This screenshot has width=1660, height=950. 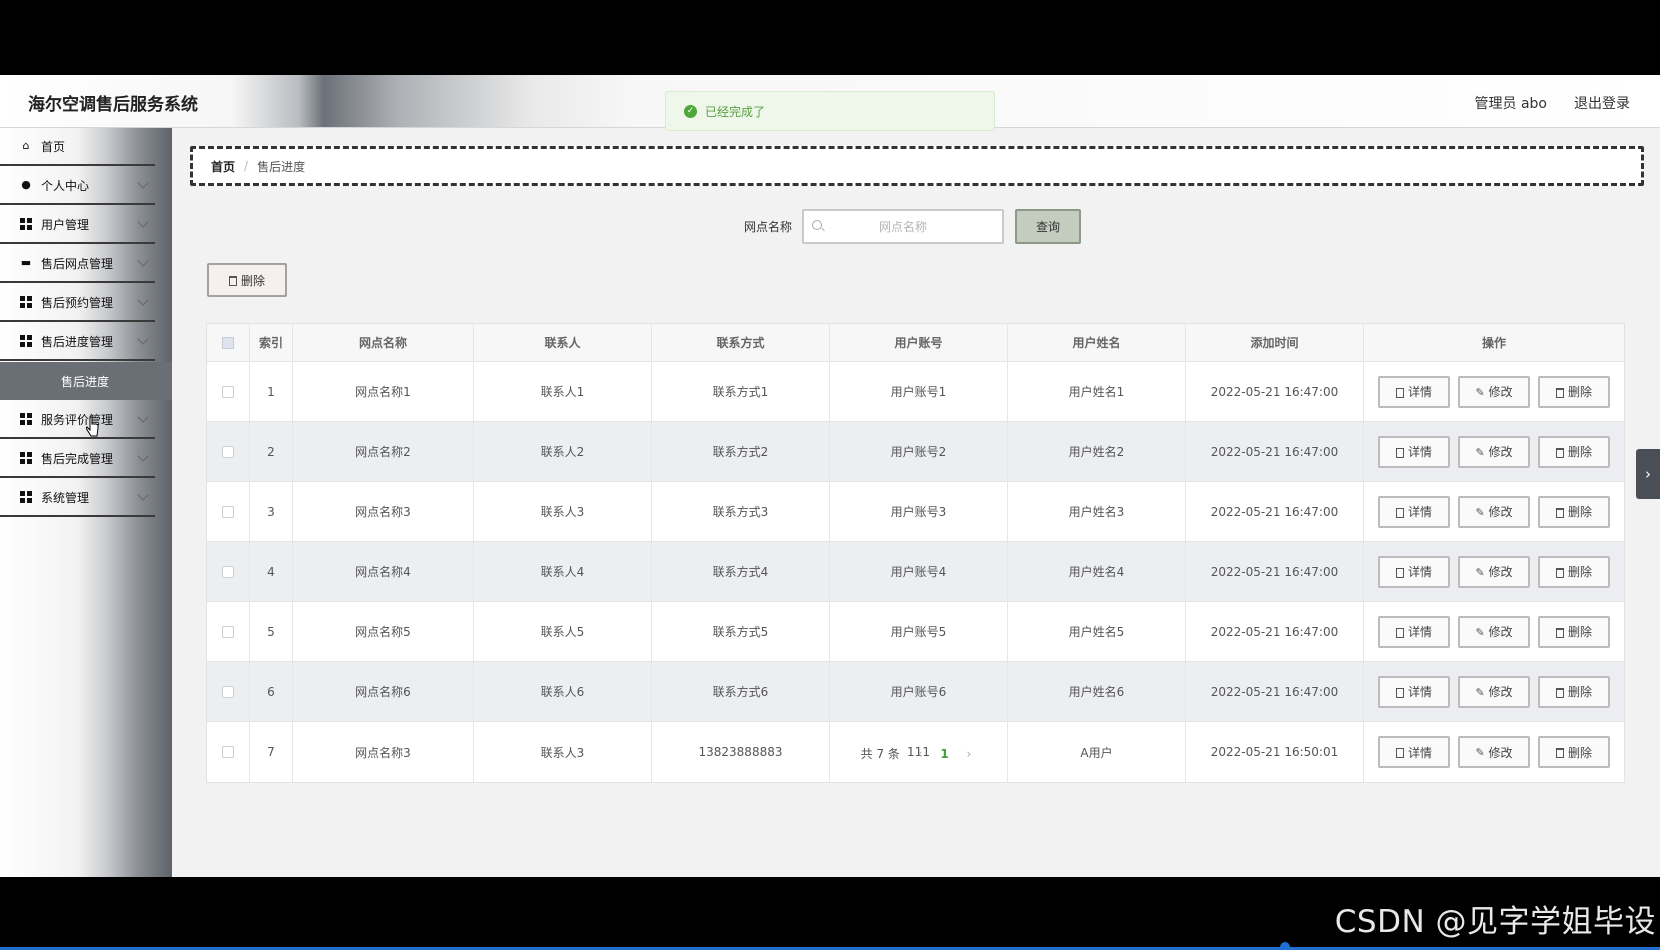 What do you see at coordinates (830, 37) in the screenshot?
I see `video-top-letterbox` at bounding box center [830, 37].